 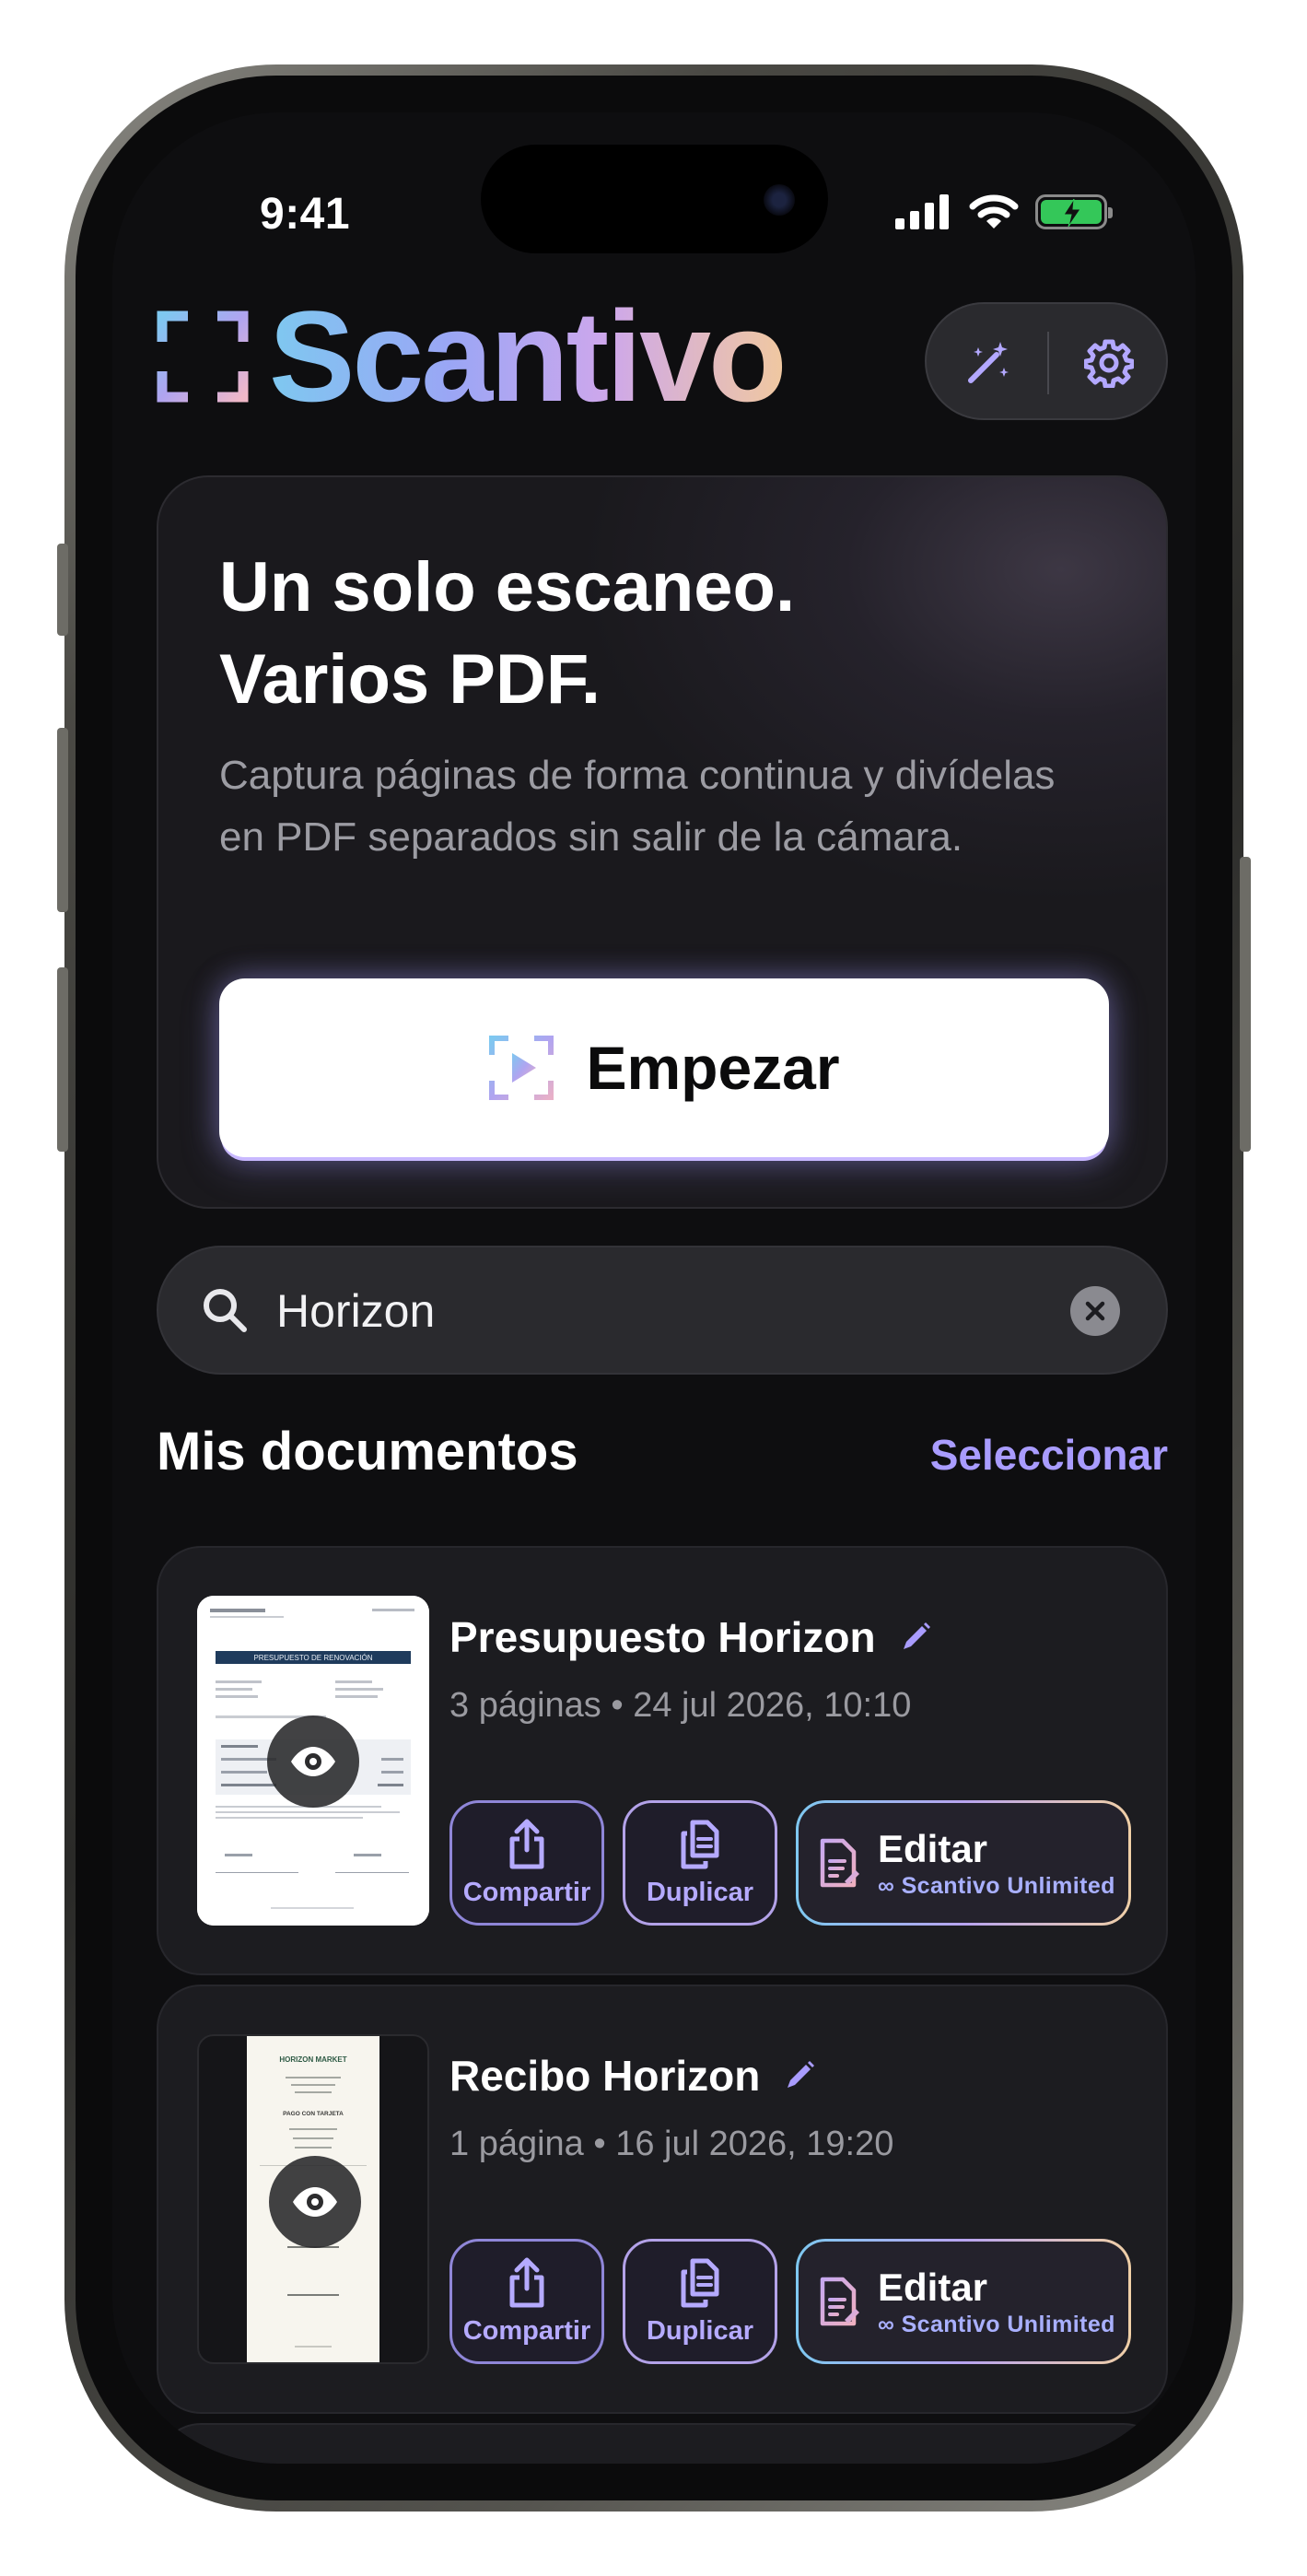 What do you see at coordinates (654, 199) in the screenshot?
I see `dynamic-island` at bounding box center [654, 199].